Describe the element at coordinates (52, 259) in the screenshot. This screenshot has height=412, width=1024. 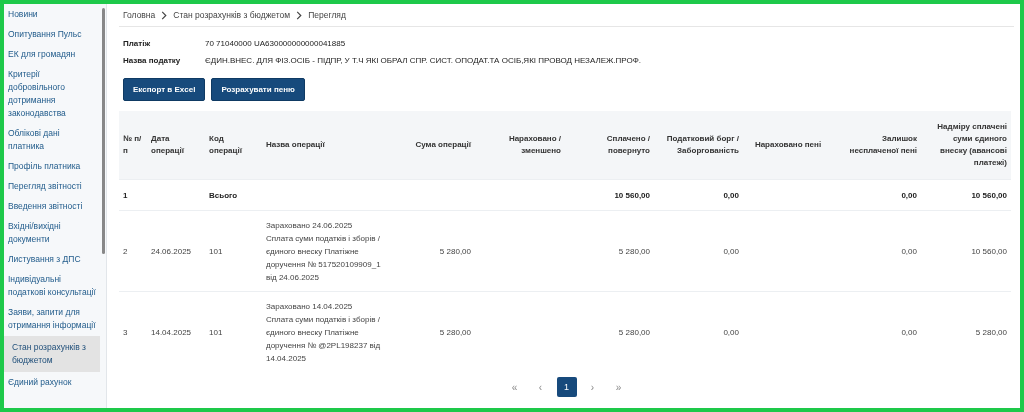
I see `sidebar-item: Листування з ДПС` at that location.